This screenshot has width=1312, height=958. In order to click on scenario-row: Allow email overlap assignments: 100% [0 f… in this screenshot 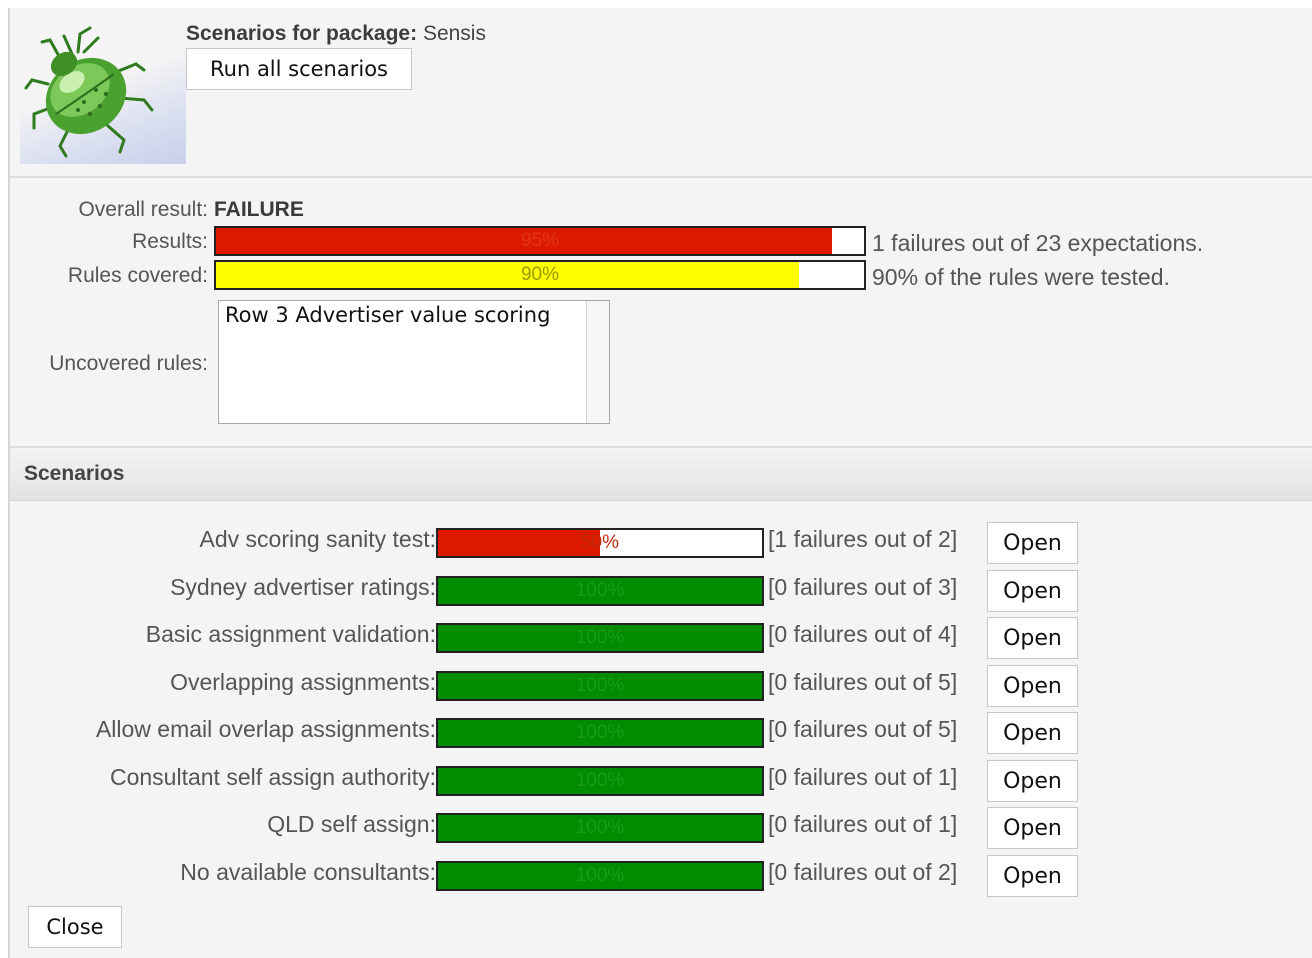, I will do `click(661, 733)`.